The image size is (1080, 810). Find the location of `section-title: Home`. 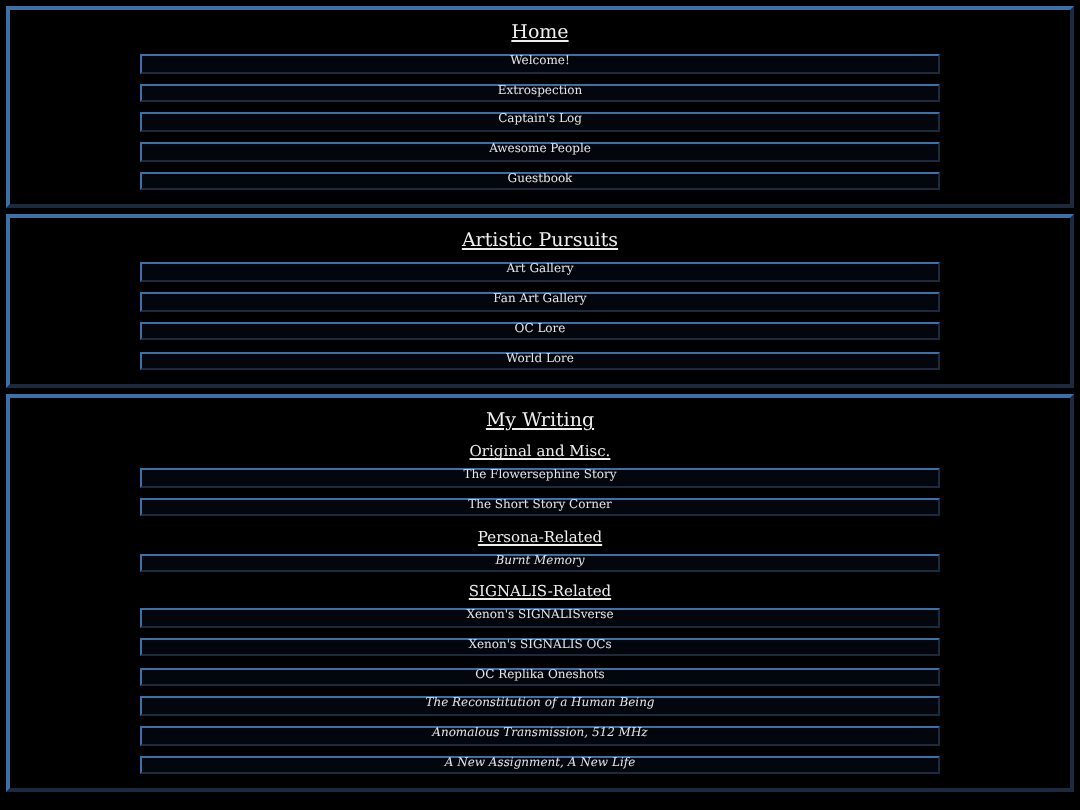

section-title: Home is located at coordinates (540, 33).